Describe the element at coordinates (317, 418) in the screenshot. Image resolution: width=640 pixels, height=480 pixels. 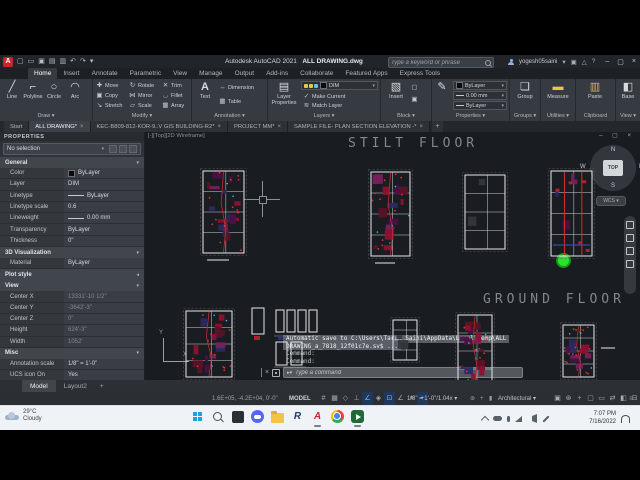
I see `autocad-app-icon: A` at that location.